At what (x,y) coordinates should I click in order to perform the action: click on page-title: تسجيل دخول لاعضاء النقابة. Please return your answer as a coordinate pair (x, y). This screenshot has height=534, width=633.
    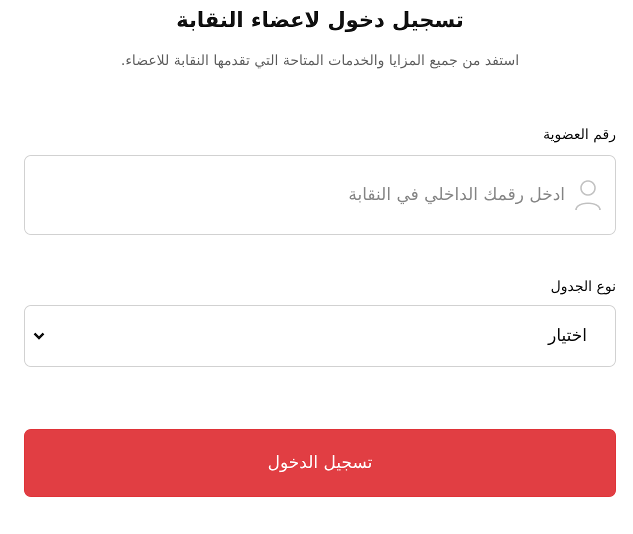
    Looking at the image, I should click on (320, 20).